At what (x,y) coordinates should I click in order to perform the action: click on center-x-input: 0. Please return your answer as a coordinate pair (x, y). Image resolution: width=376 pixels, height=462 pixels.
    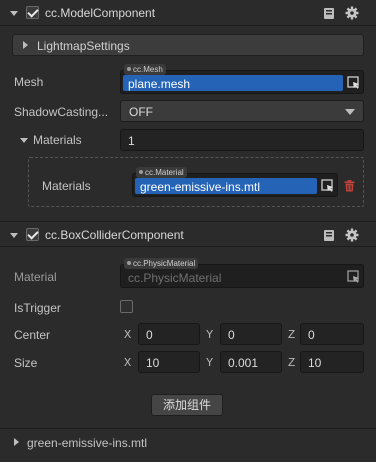
    Looking at the image, I should click on (169, 334).